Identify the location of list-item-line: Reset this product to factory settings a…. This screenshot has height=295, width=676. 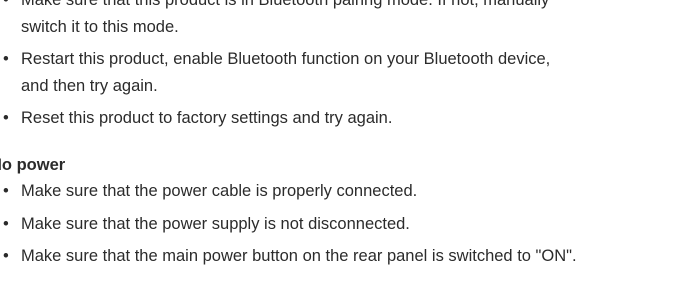
(207, 118).